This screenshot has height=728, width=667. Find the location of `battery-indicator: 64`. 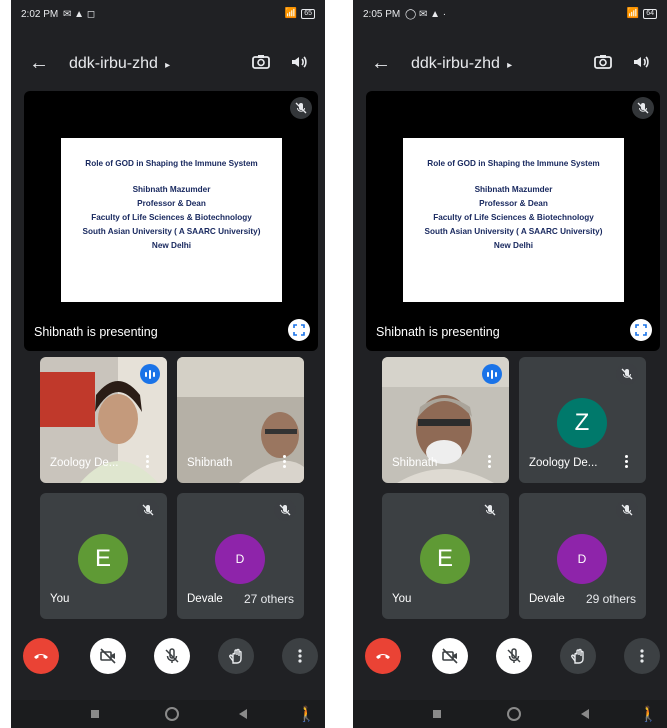

battery-indicator: 64 is located at coordinates (650, 13).